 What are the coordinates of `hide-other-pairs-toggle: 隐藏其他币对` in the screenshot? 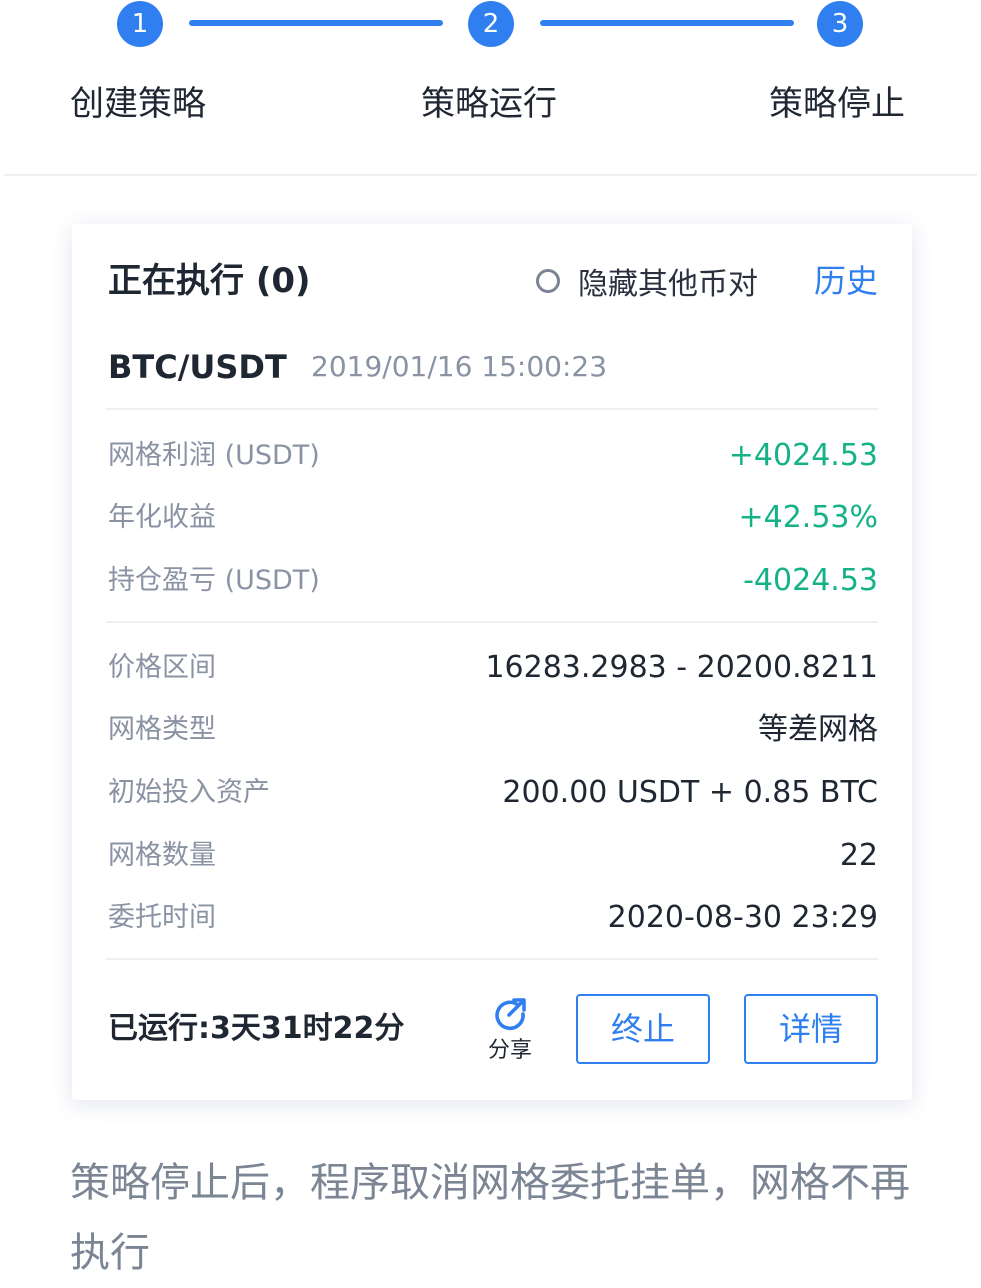 It's located at (647, 281).